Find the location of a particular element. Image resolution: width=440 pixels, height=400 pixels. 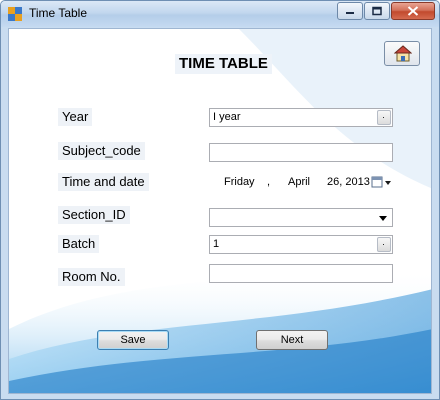

save-button: Save is located at coordinates (133, 340).